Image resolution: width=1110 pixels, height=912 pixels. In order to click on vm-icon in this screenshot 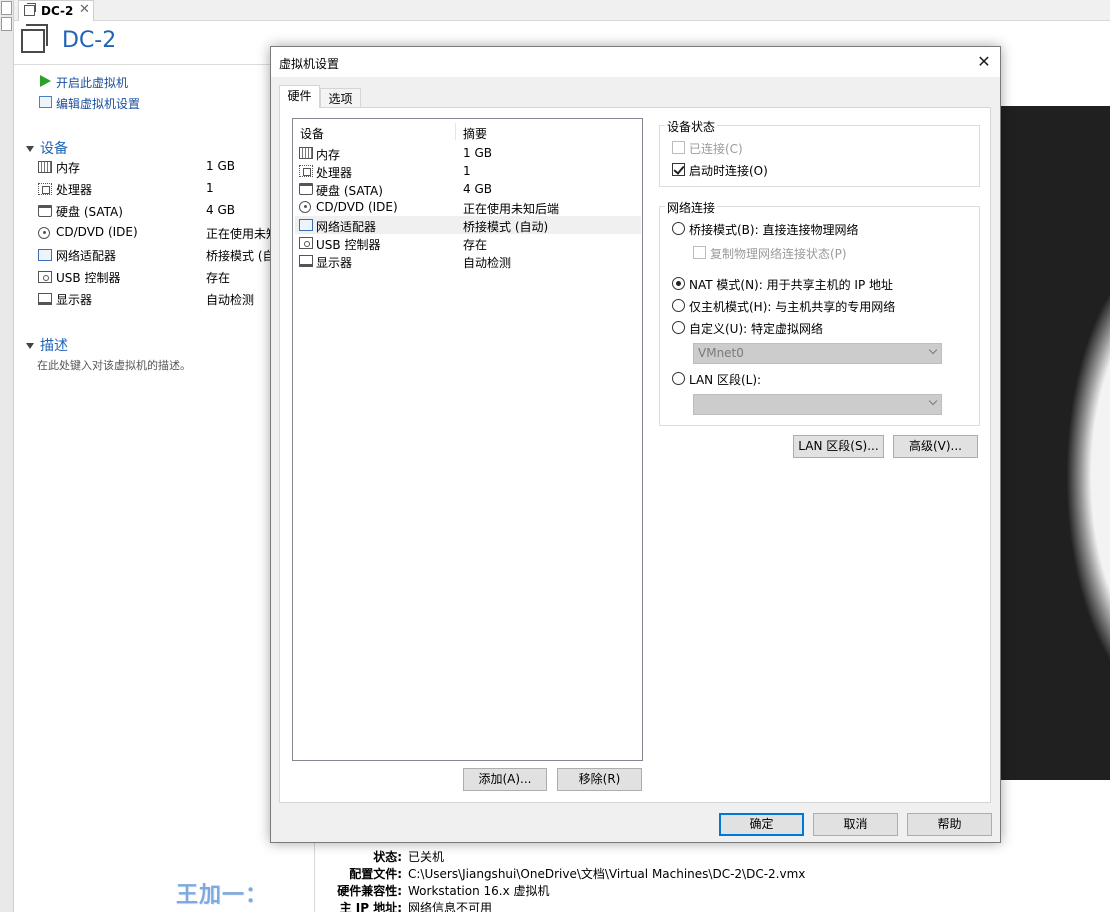, I will do `click(34, 38)`.